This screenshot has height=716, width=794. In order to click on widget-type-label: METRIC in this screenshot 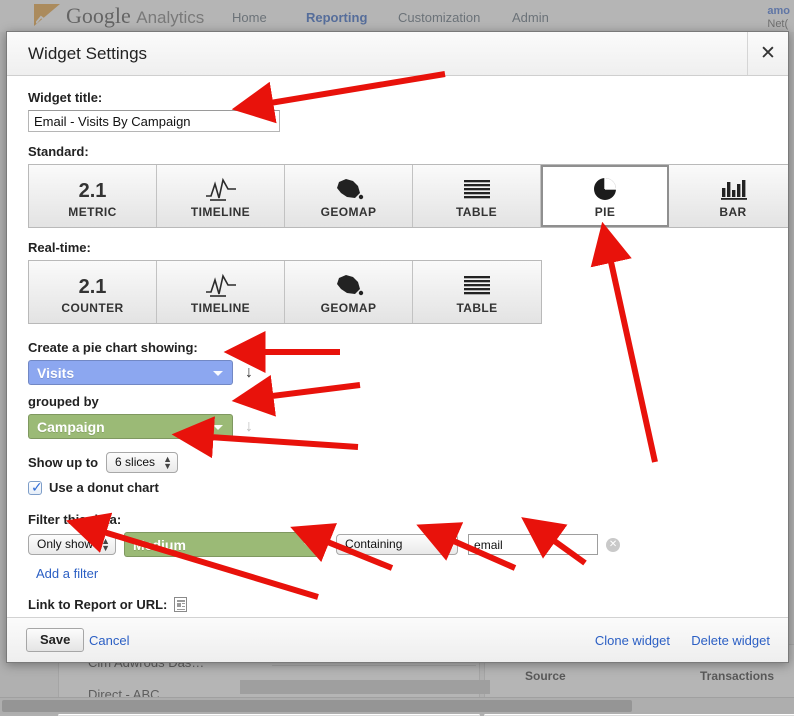, I will do `click(92, 211)`.